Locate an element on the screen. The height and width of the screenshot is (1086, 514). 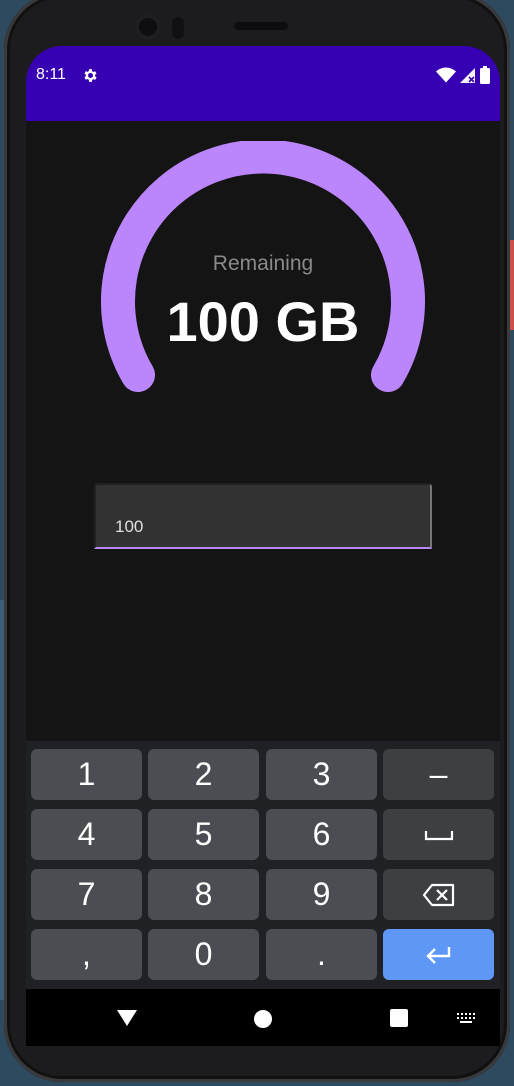
backspace-icon is located at coordinates (438, 894).